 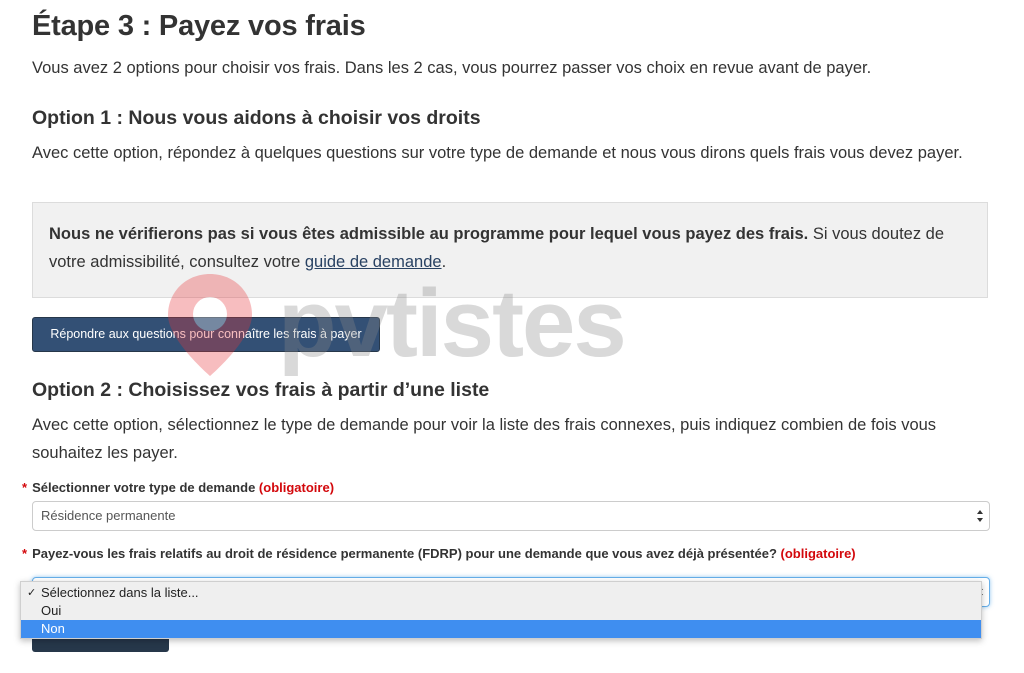 I want to click on dropdown-option-oui: Oui, so click(x=501, y=611).